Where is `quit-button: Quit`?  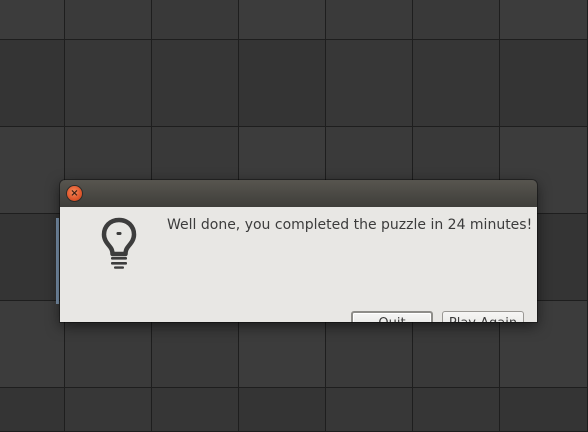
quit-button: Quit is located at coordinates (392, 316).